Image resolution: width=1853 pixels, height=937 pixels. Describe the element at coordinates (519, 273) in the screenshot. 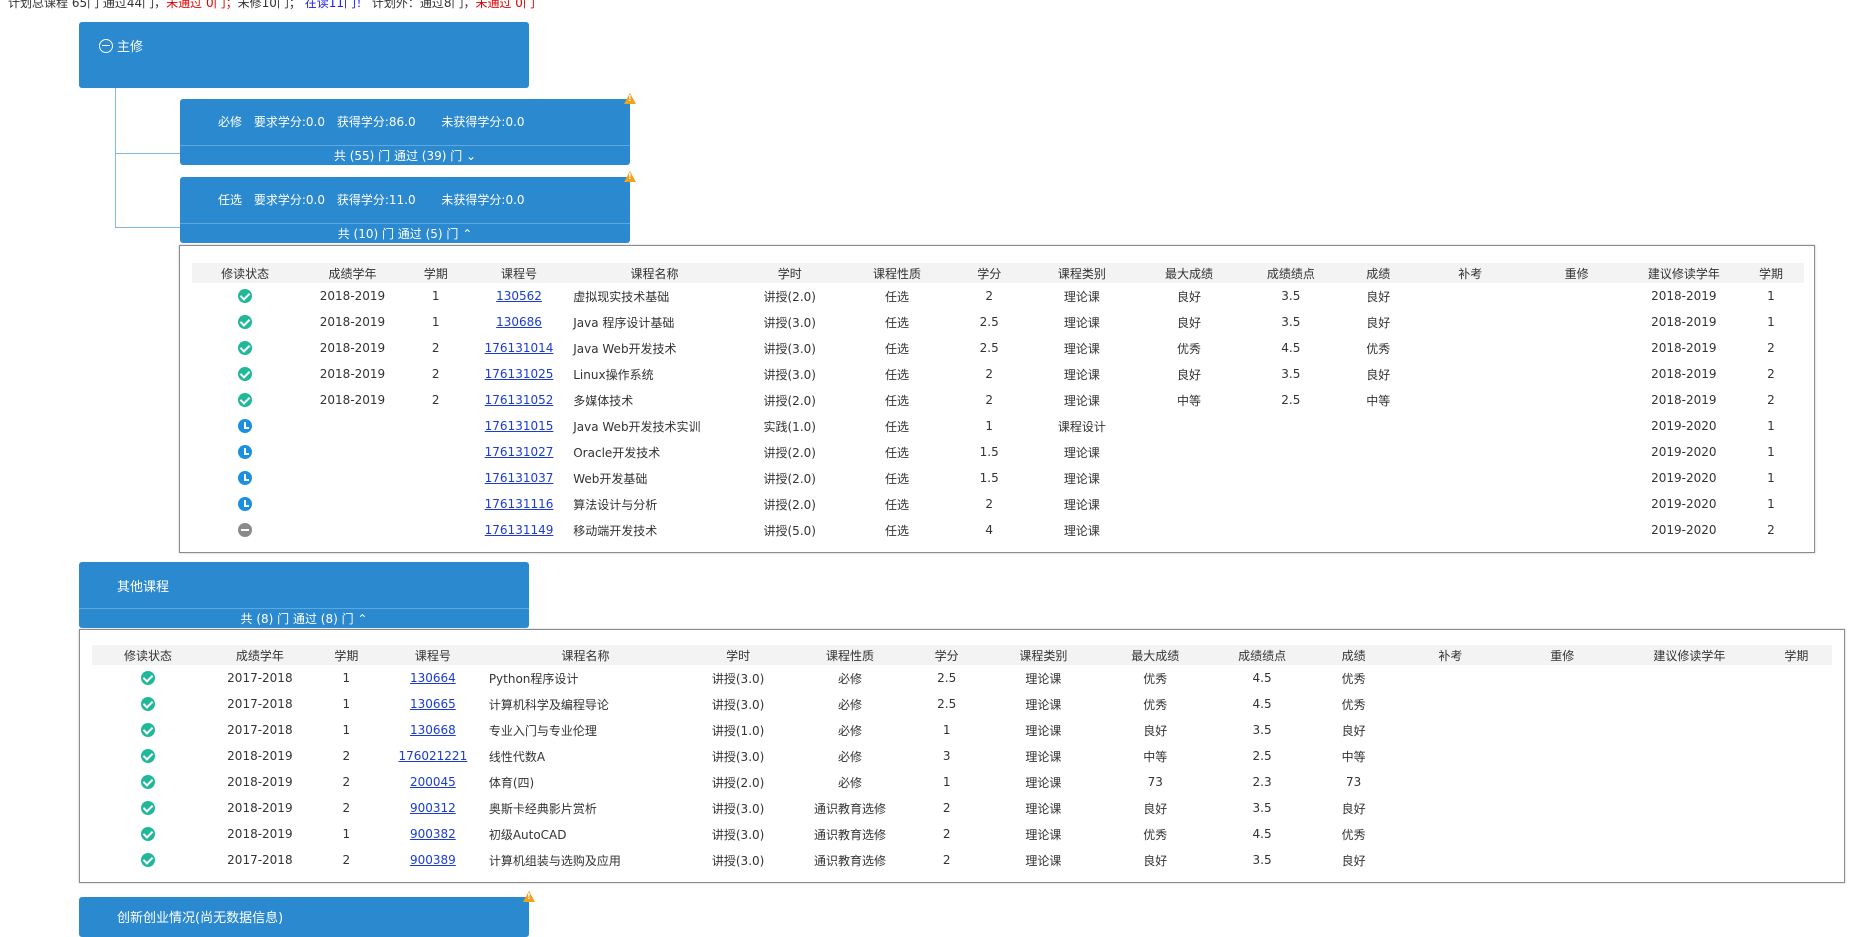

I see `column-header: 课程号` at that location.